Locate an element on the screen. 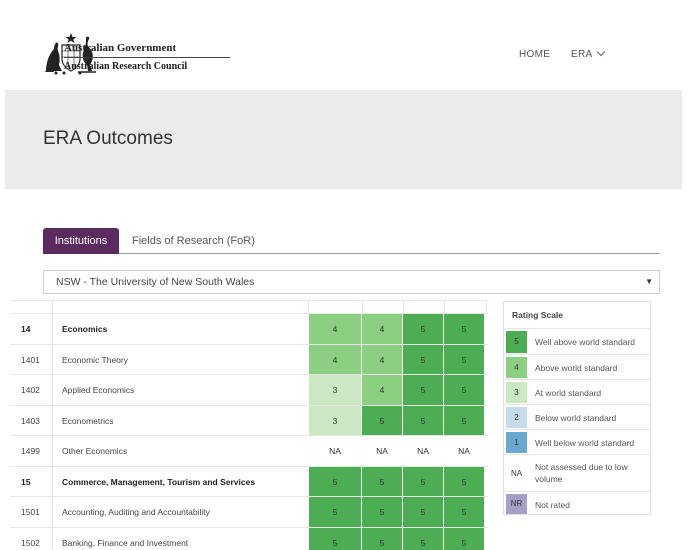 This screenshot has height=550, width=690. legend-swatch: 5 is located at coordinates (516, 342).